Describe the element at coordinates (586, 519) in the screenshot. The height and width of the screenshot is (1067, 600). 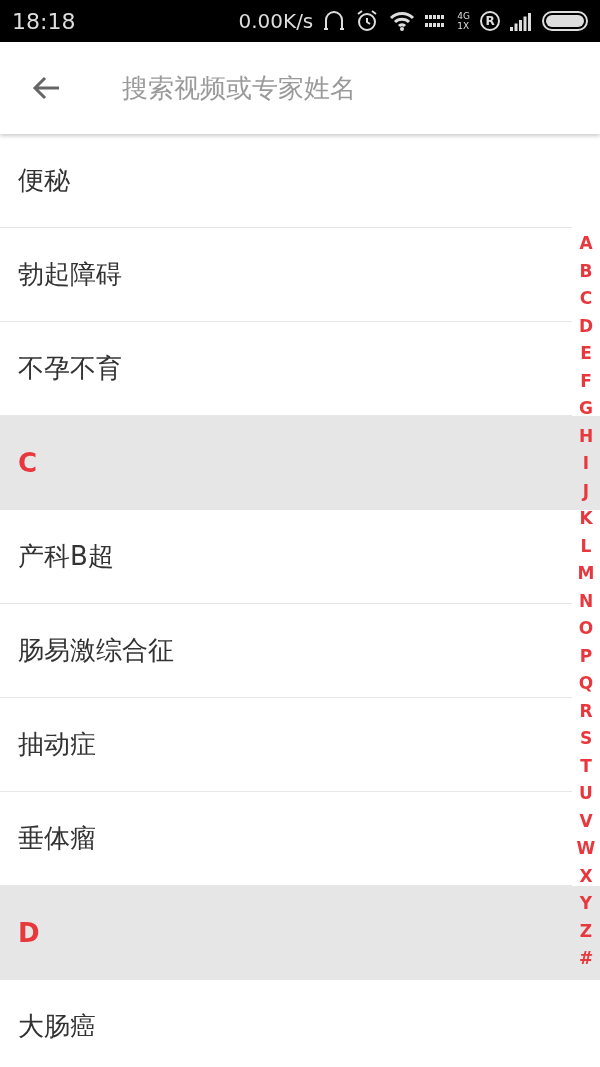
I see `index-letter: K` at that location.